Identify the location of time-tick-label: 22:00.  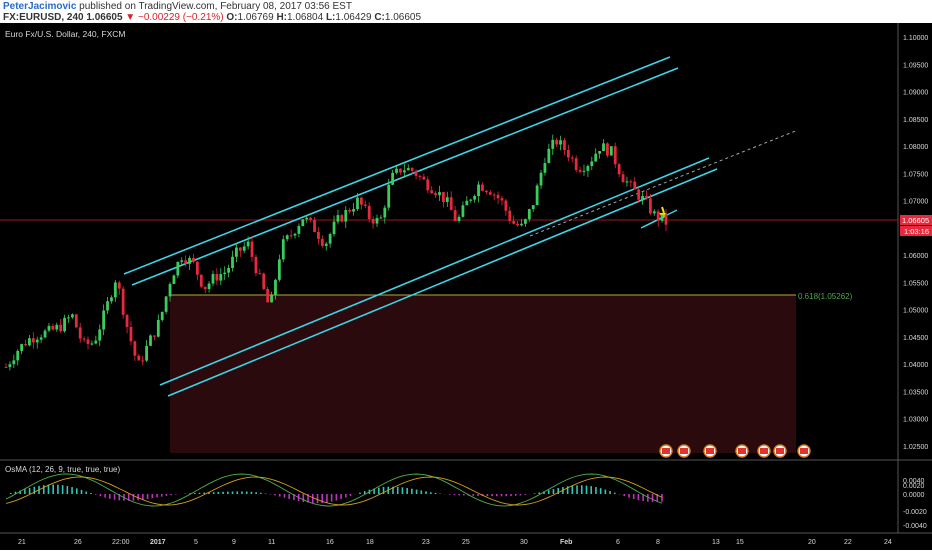
(121, 542).